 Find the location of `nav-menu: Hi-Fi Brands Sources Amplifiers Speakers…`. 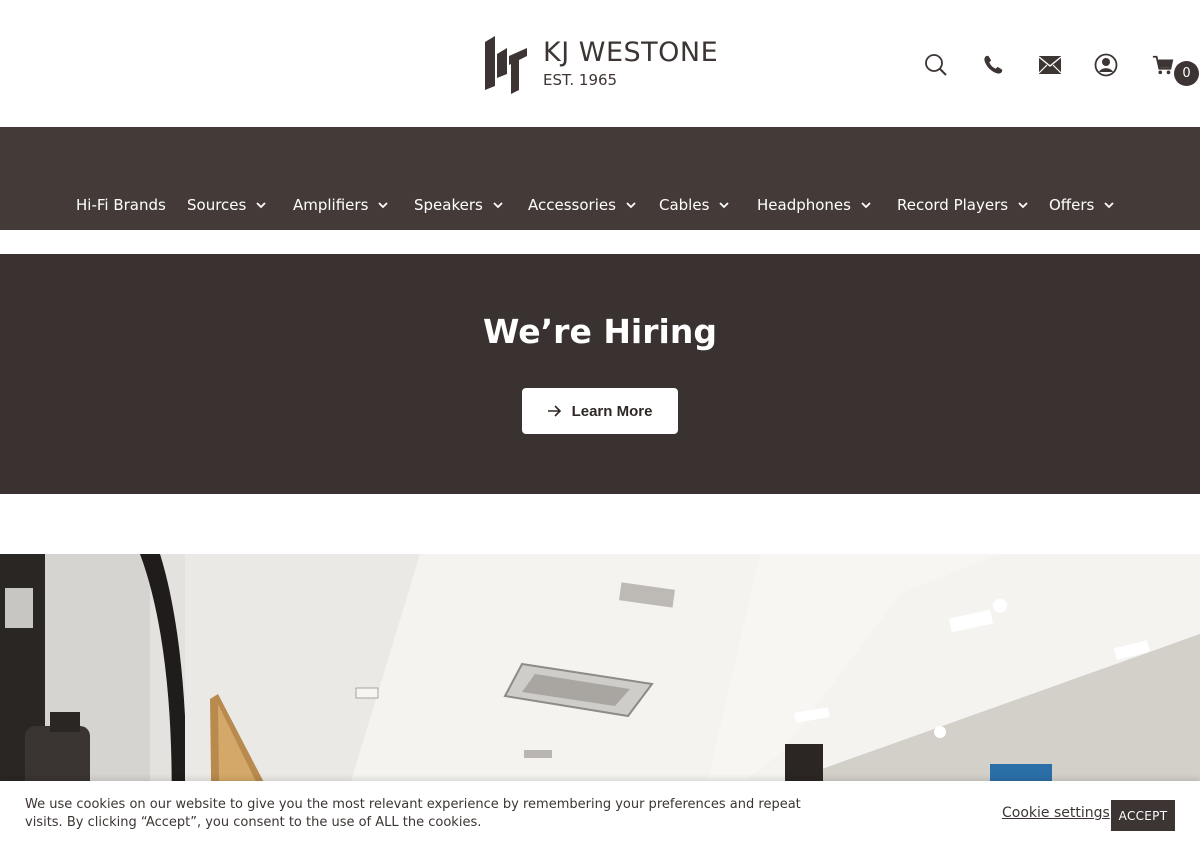

nav-menu: Hi-Fi Brands Sources Amplifiers Speakers… is located at coordinates (600, 205).